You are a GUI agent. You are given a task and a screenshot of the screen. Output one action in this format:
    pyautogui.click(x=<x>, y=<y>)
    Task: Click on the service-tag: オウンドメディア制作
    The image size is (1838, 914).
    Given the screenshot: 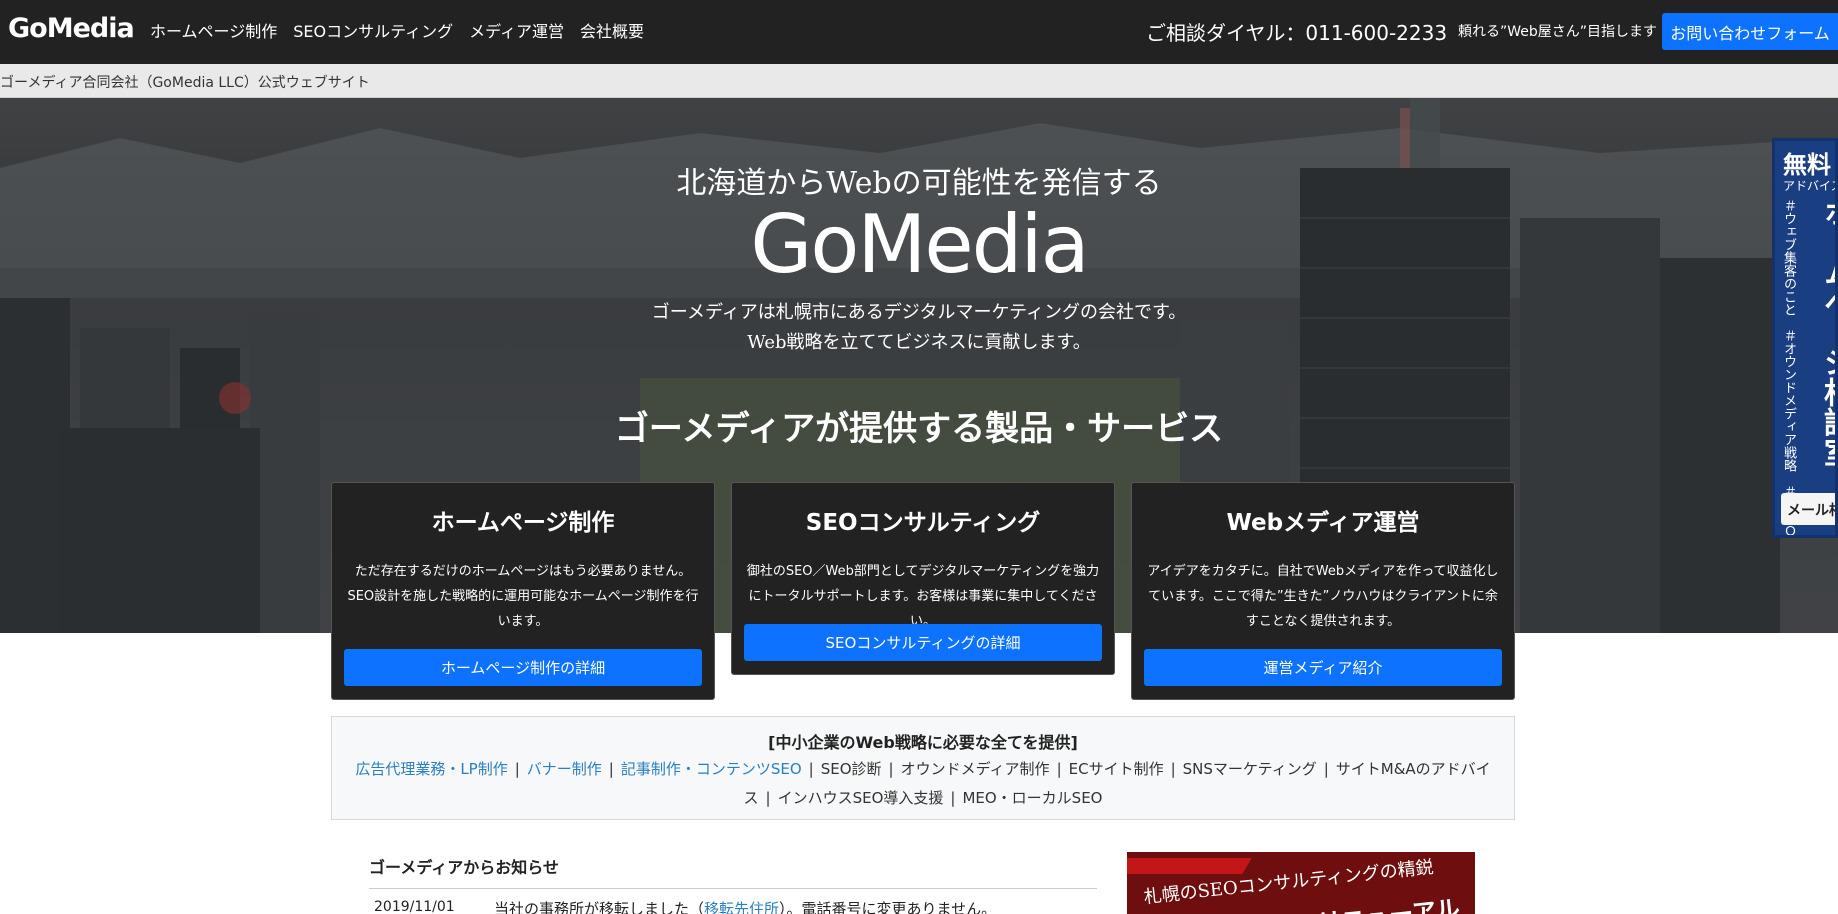 What is the action you would take?
    pyautogui.click(x=975, y=769)
    